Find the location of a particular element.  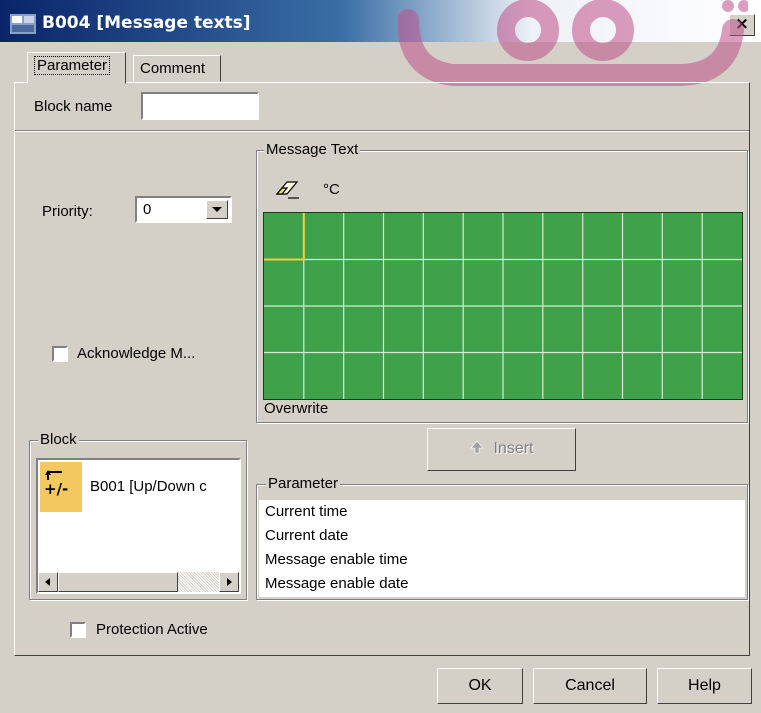

overwrite-mode-label: Overwrite is located at coordinates (296, 408).